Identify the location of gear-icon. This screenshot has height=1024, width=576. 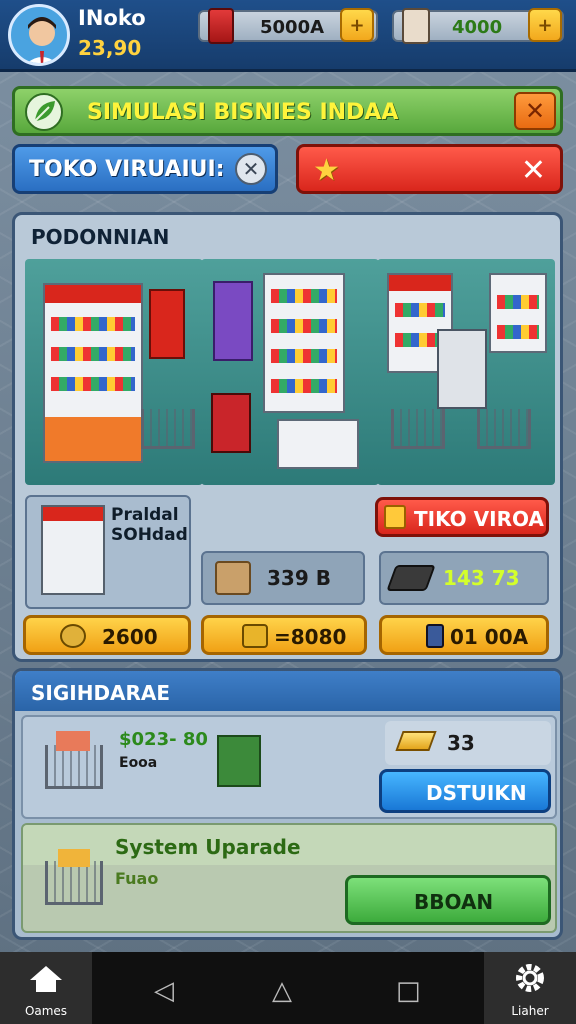
(530, 978).